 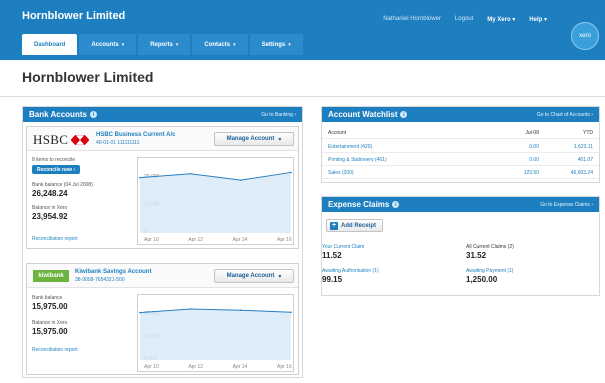 I want to click on watchlist-account: Sales (200), so click(x=341, y=173).